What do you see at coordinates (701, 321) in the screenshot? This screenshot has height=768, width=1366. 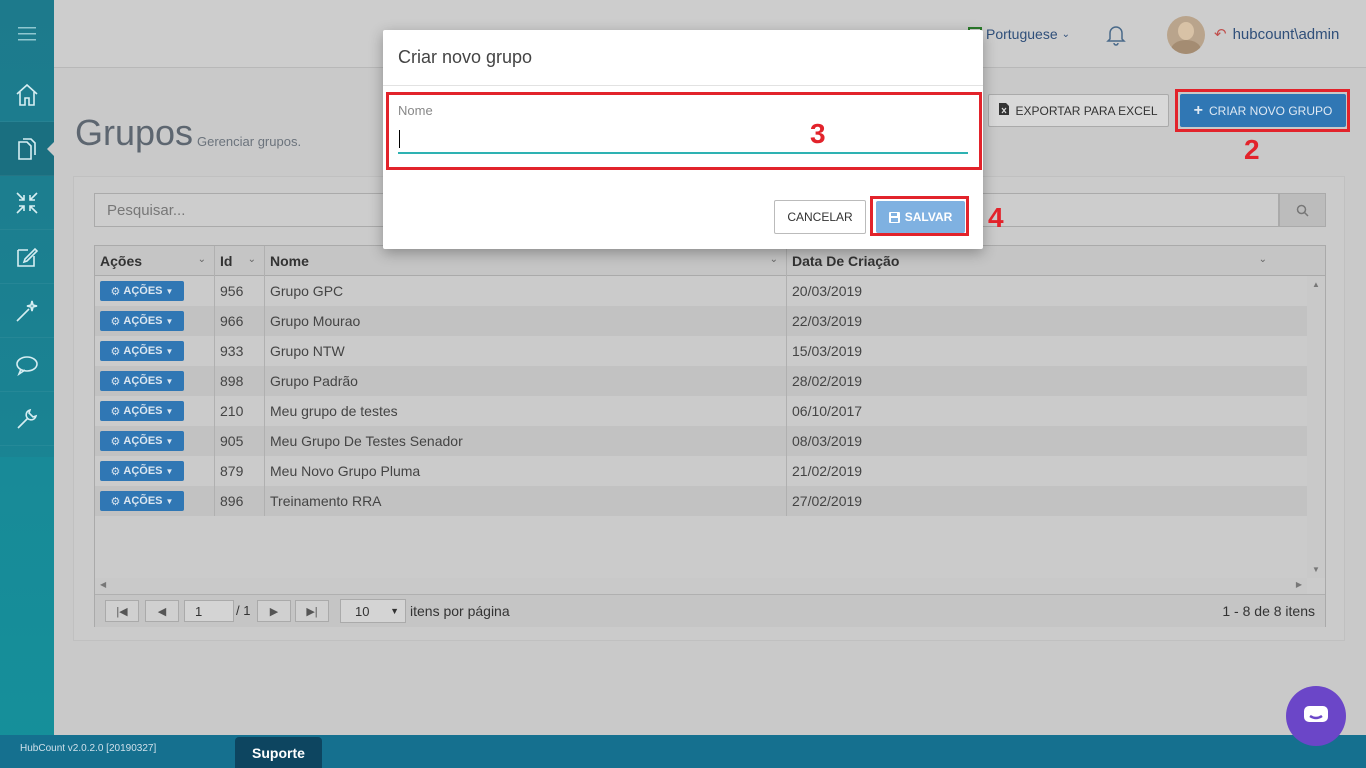 I see `table-row: ⚙ AÇÕES ▼ 966 Grupo Mourao 22/03/2019` at bounding box center [701, 321].